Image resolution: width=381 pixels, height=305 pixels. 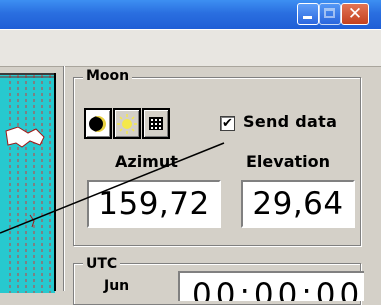 I want to click on map-graticule, so click(x=27, y=184).